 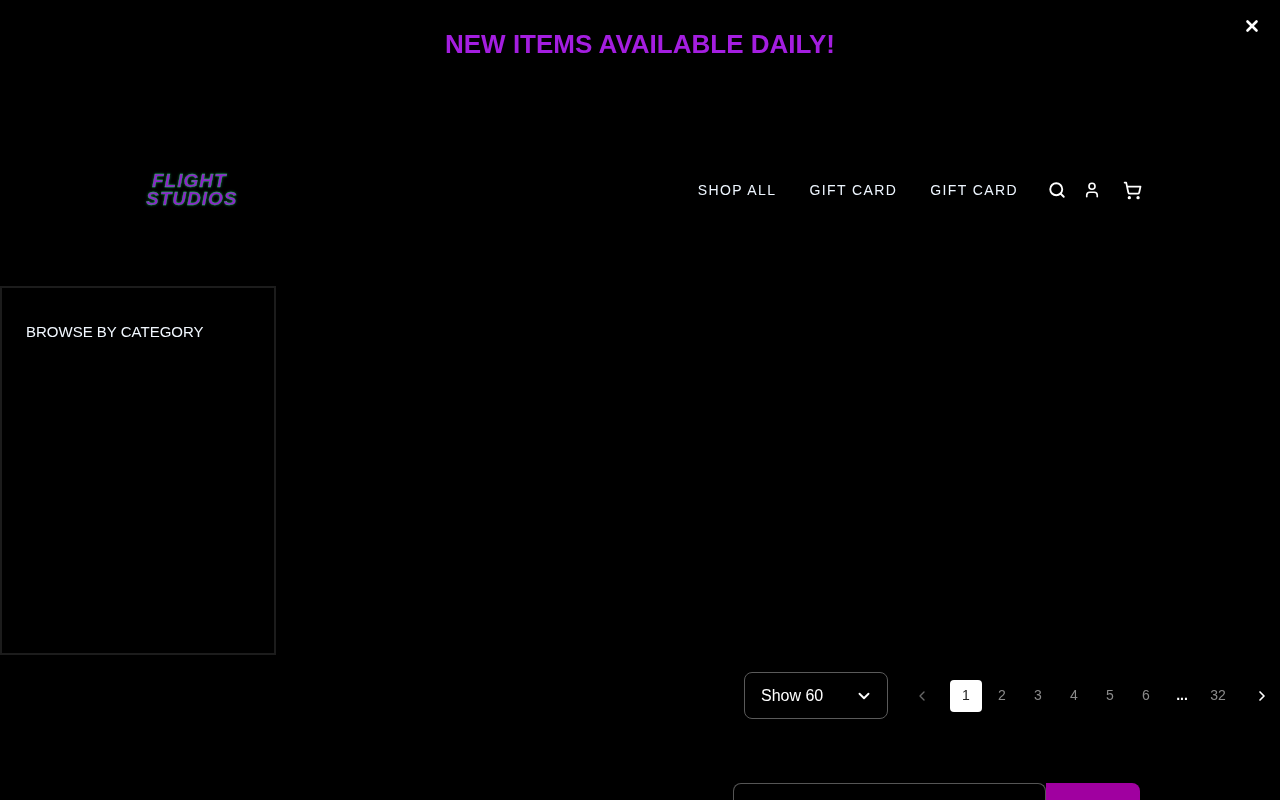 What do you see at coordinates (737, 190) in the screenshot?
I see `nav-link: SHOP ALL` at bounding box center [737, 190].